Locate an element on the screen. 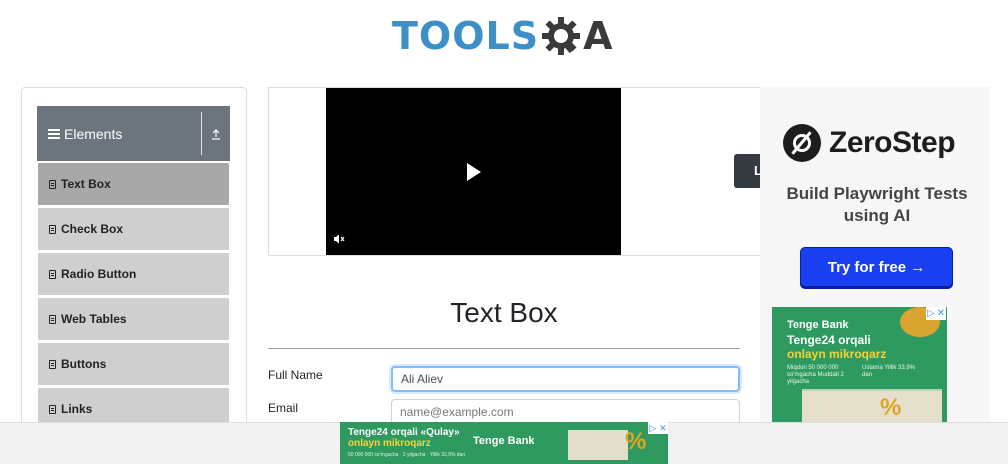  bottom-ad-close-icon: ▷ ✕ is located at coordinates (658, 428).